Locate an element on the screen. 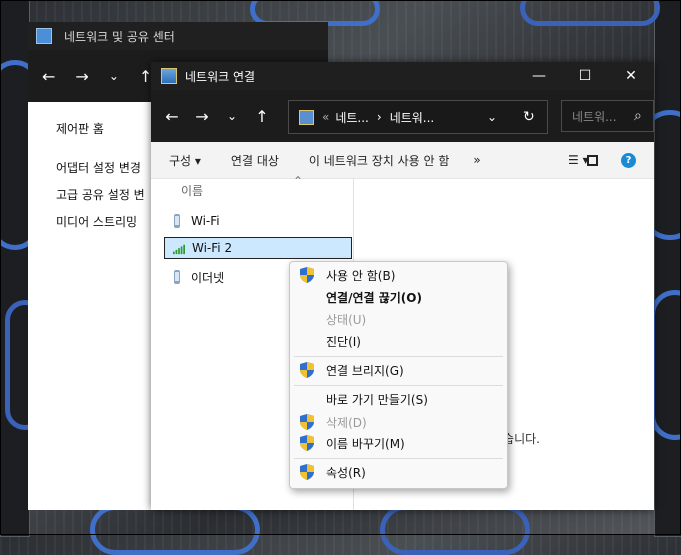 The width and height of the screenshot is (681, 555). minimize-button: — is located at coordinates (539, 76).